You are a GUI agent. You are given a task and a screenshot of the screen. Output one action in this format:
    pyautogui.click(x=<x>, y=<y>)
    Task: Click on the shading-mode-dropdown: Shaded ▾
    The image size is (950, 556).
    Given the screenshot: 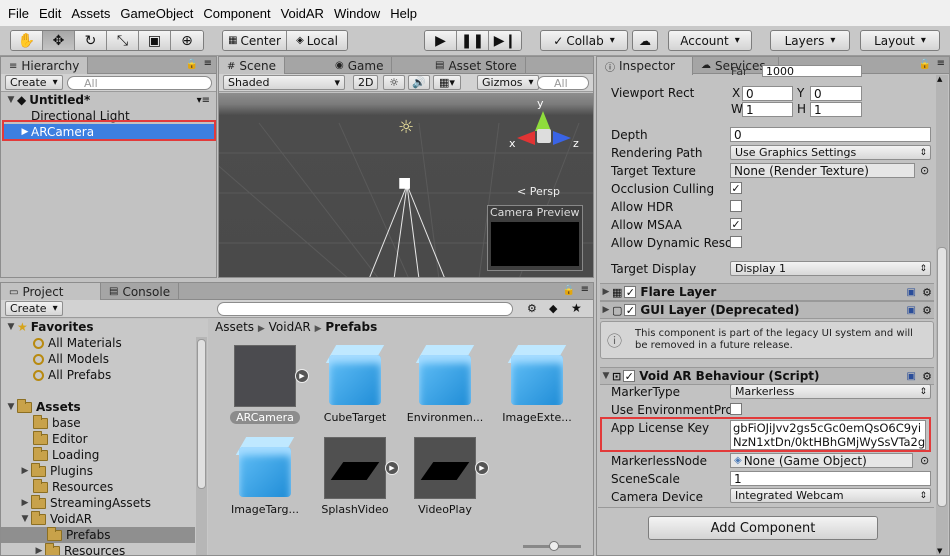 What is the action you would take?
    pyautogui.click(x=284, y=82)
    